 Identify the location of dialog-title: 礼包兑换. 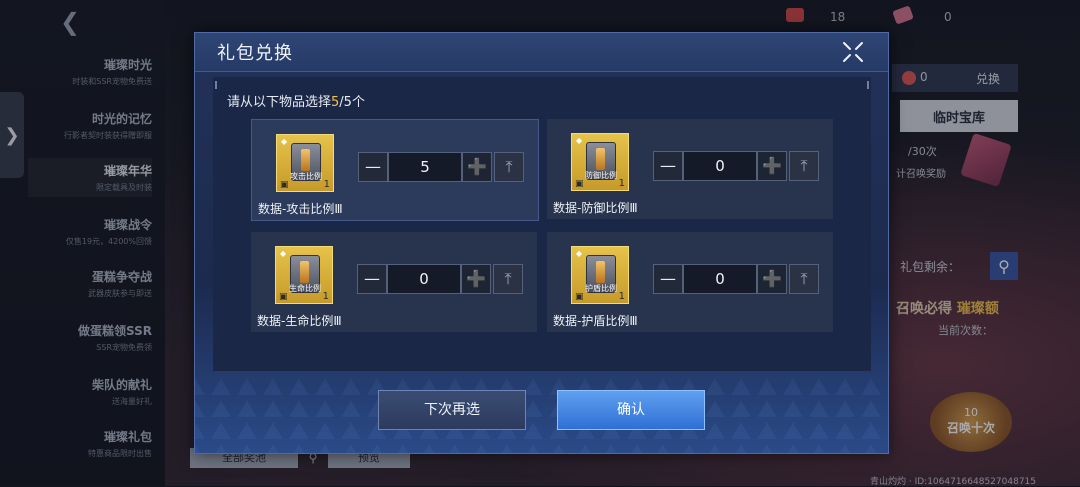
(255, 53).